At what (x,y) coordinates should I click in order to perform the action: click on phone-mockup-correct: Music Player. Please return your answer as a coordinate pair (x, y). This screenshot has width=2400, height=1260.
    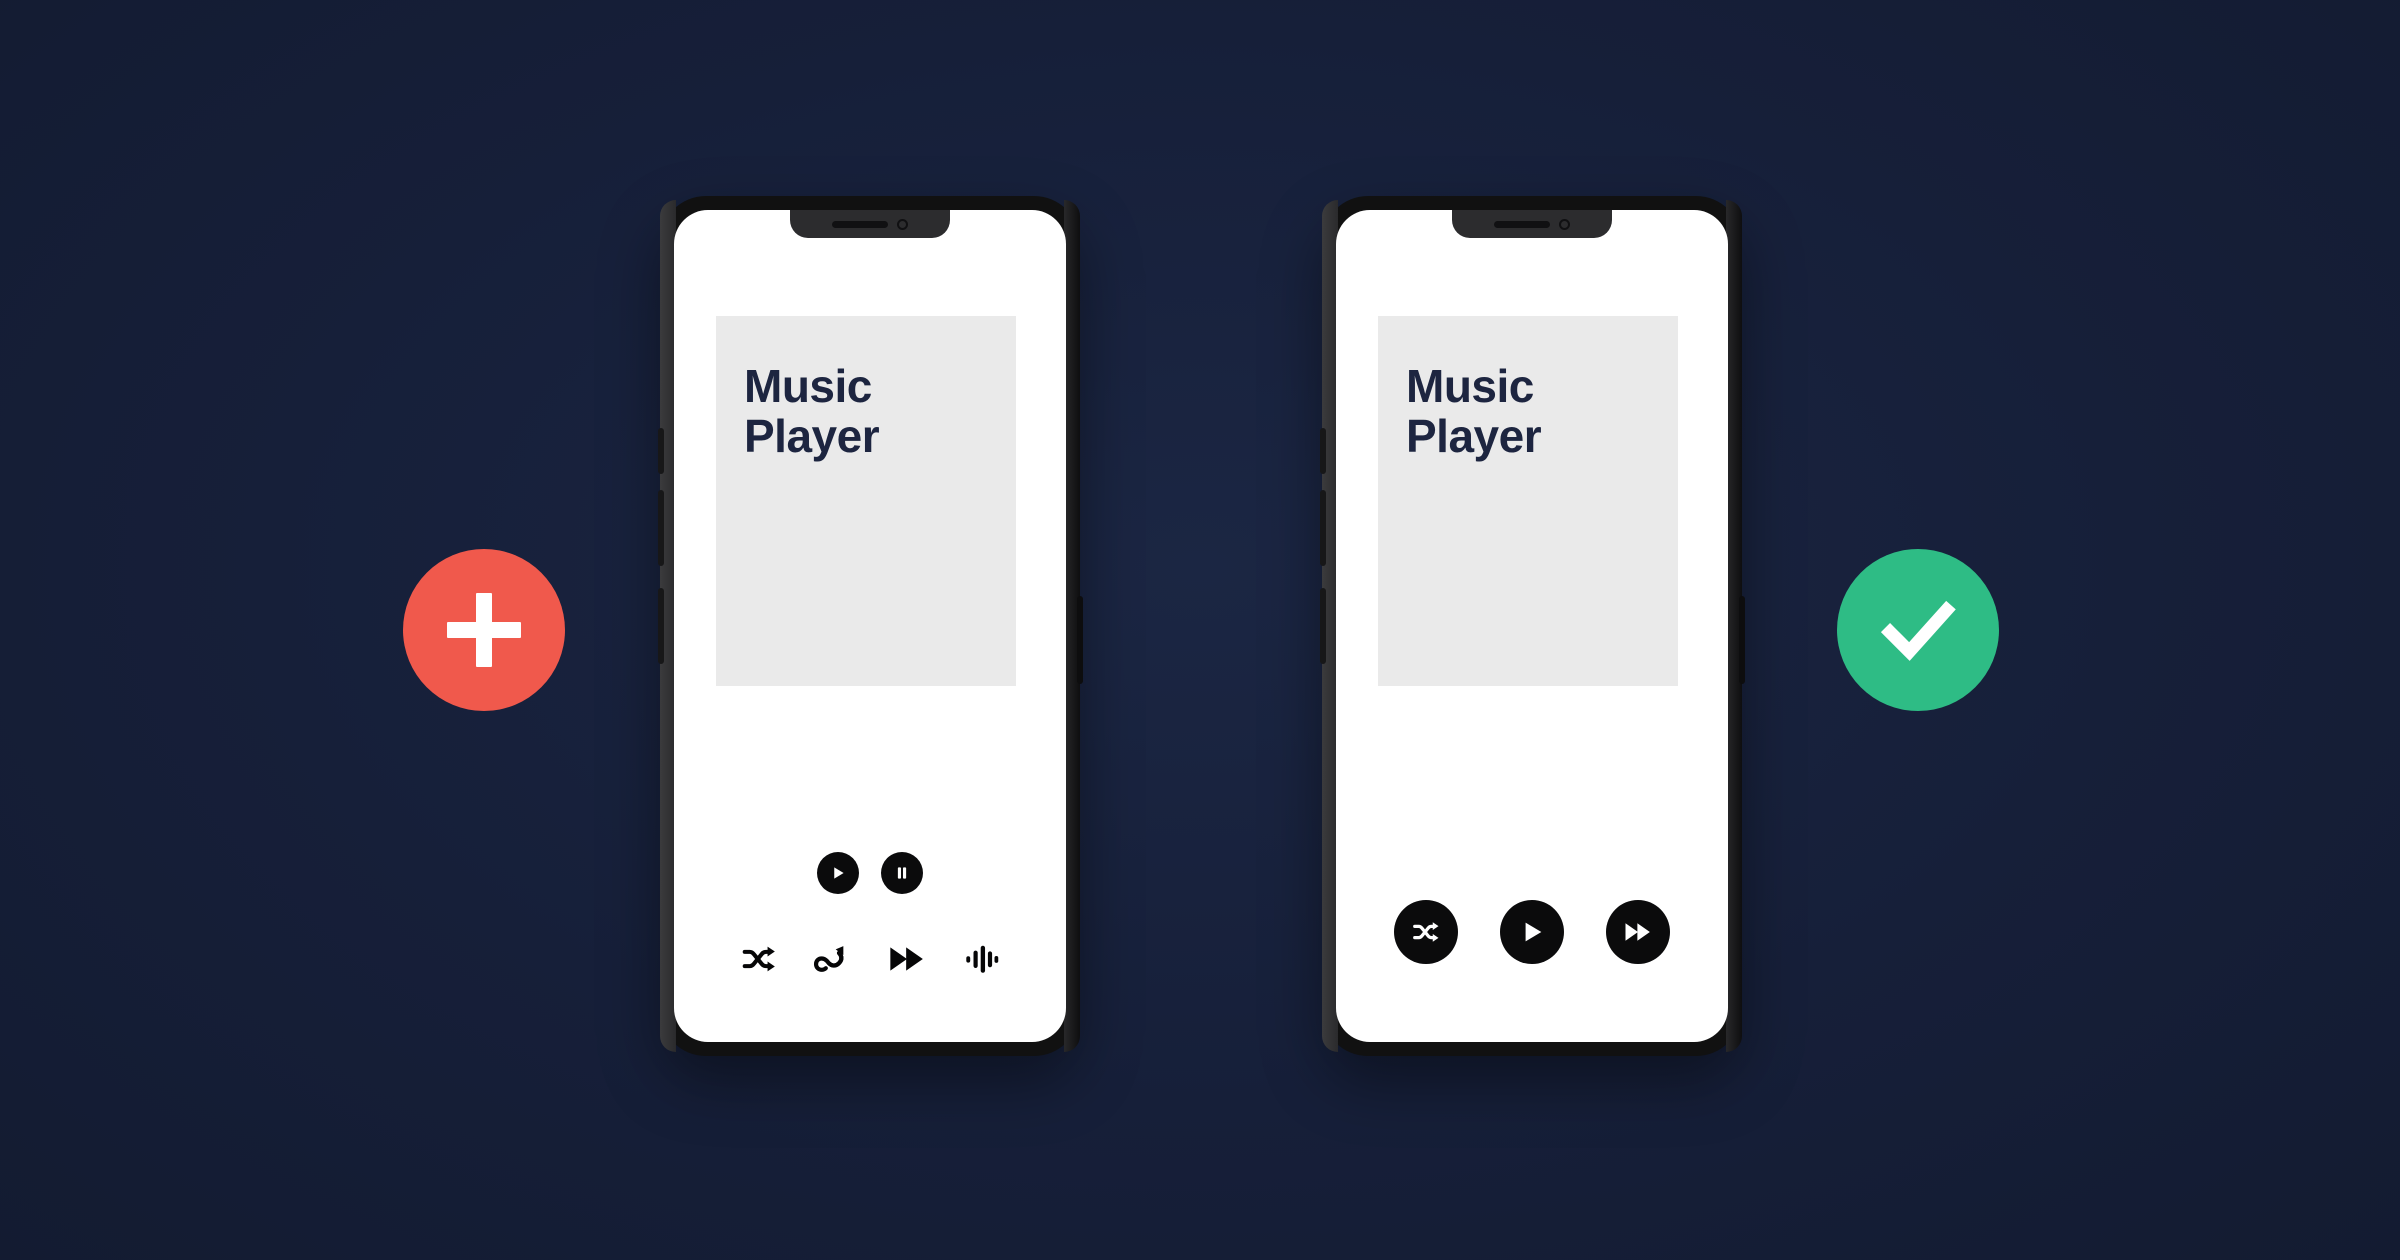
    Looking at the image, I should click on (1532, 626).